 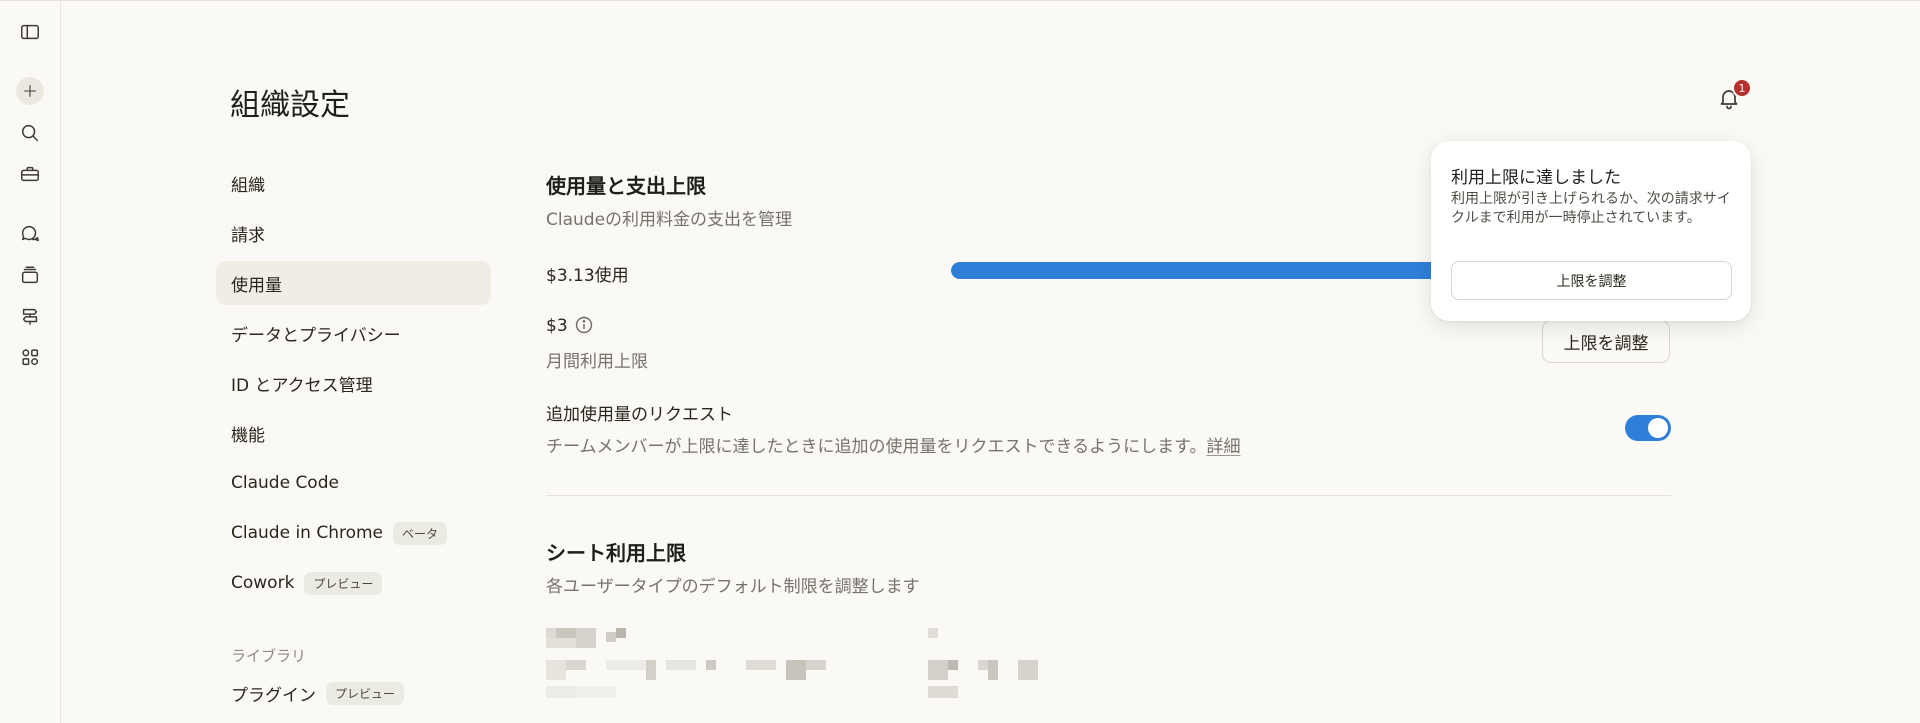 I want to click on apps-icon, so click(x=30, y=357).